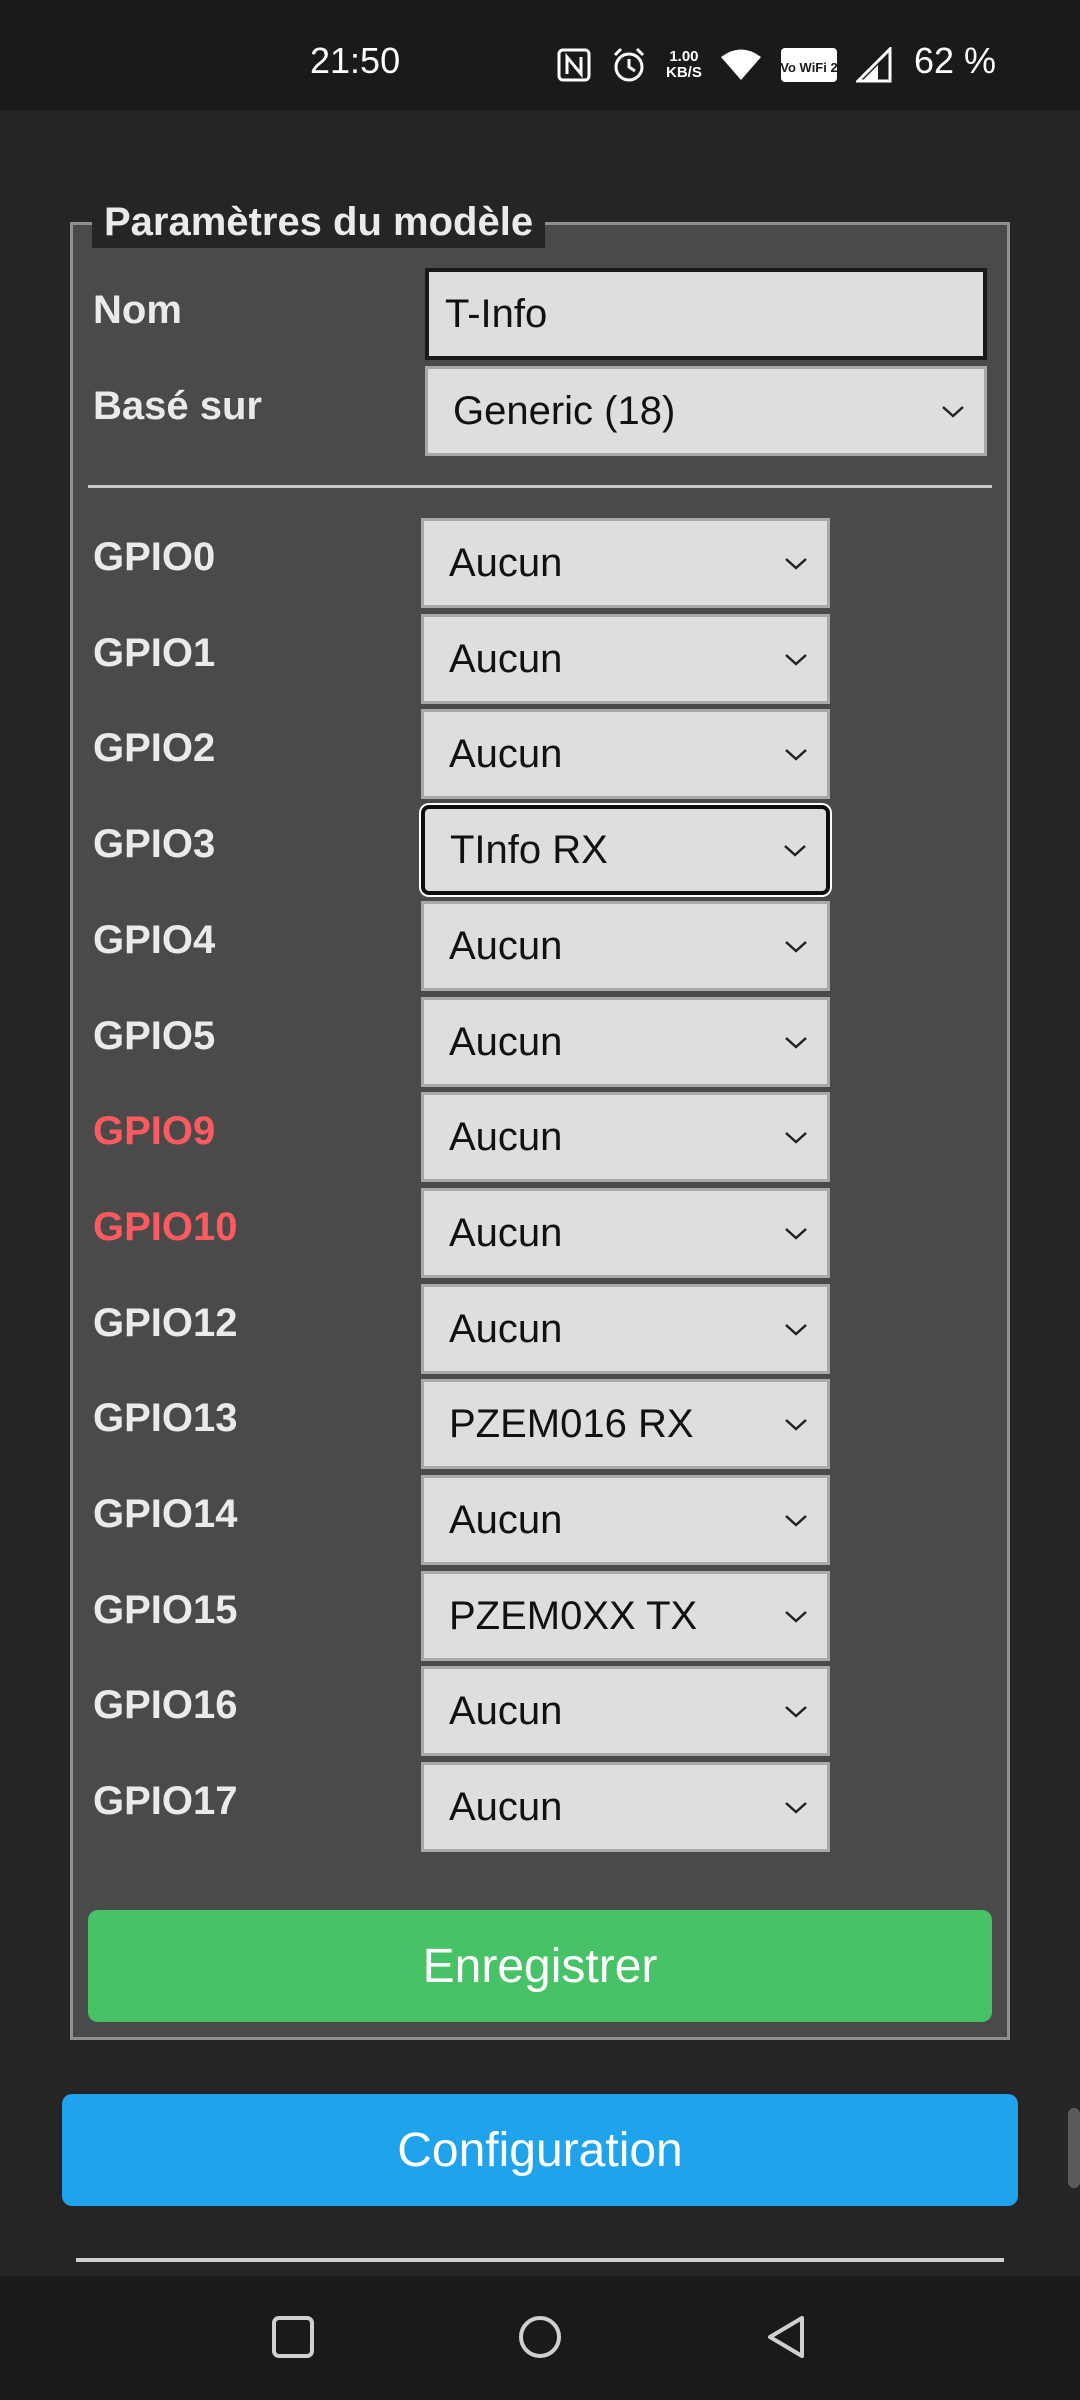 The width and height of the screenshot is (1080, 2400). Describe the element at coordinates (165, 1323) in the screenshot. I see `gpio-label: GPIO12` at that location.